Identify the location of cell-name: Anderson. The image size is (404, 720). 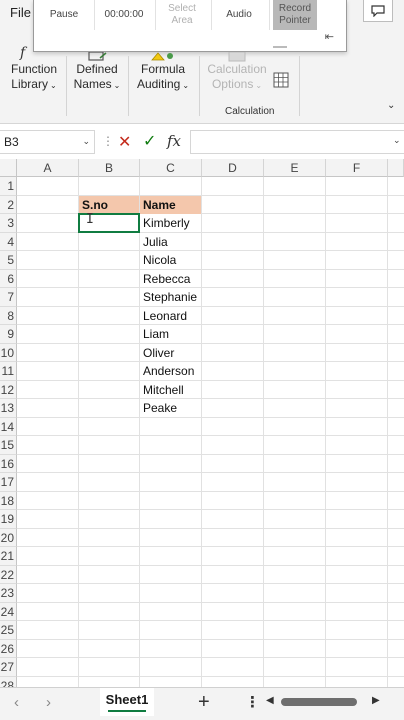
(170, 371).